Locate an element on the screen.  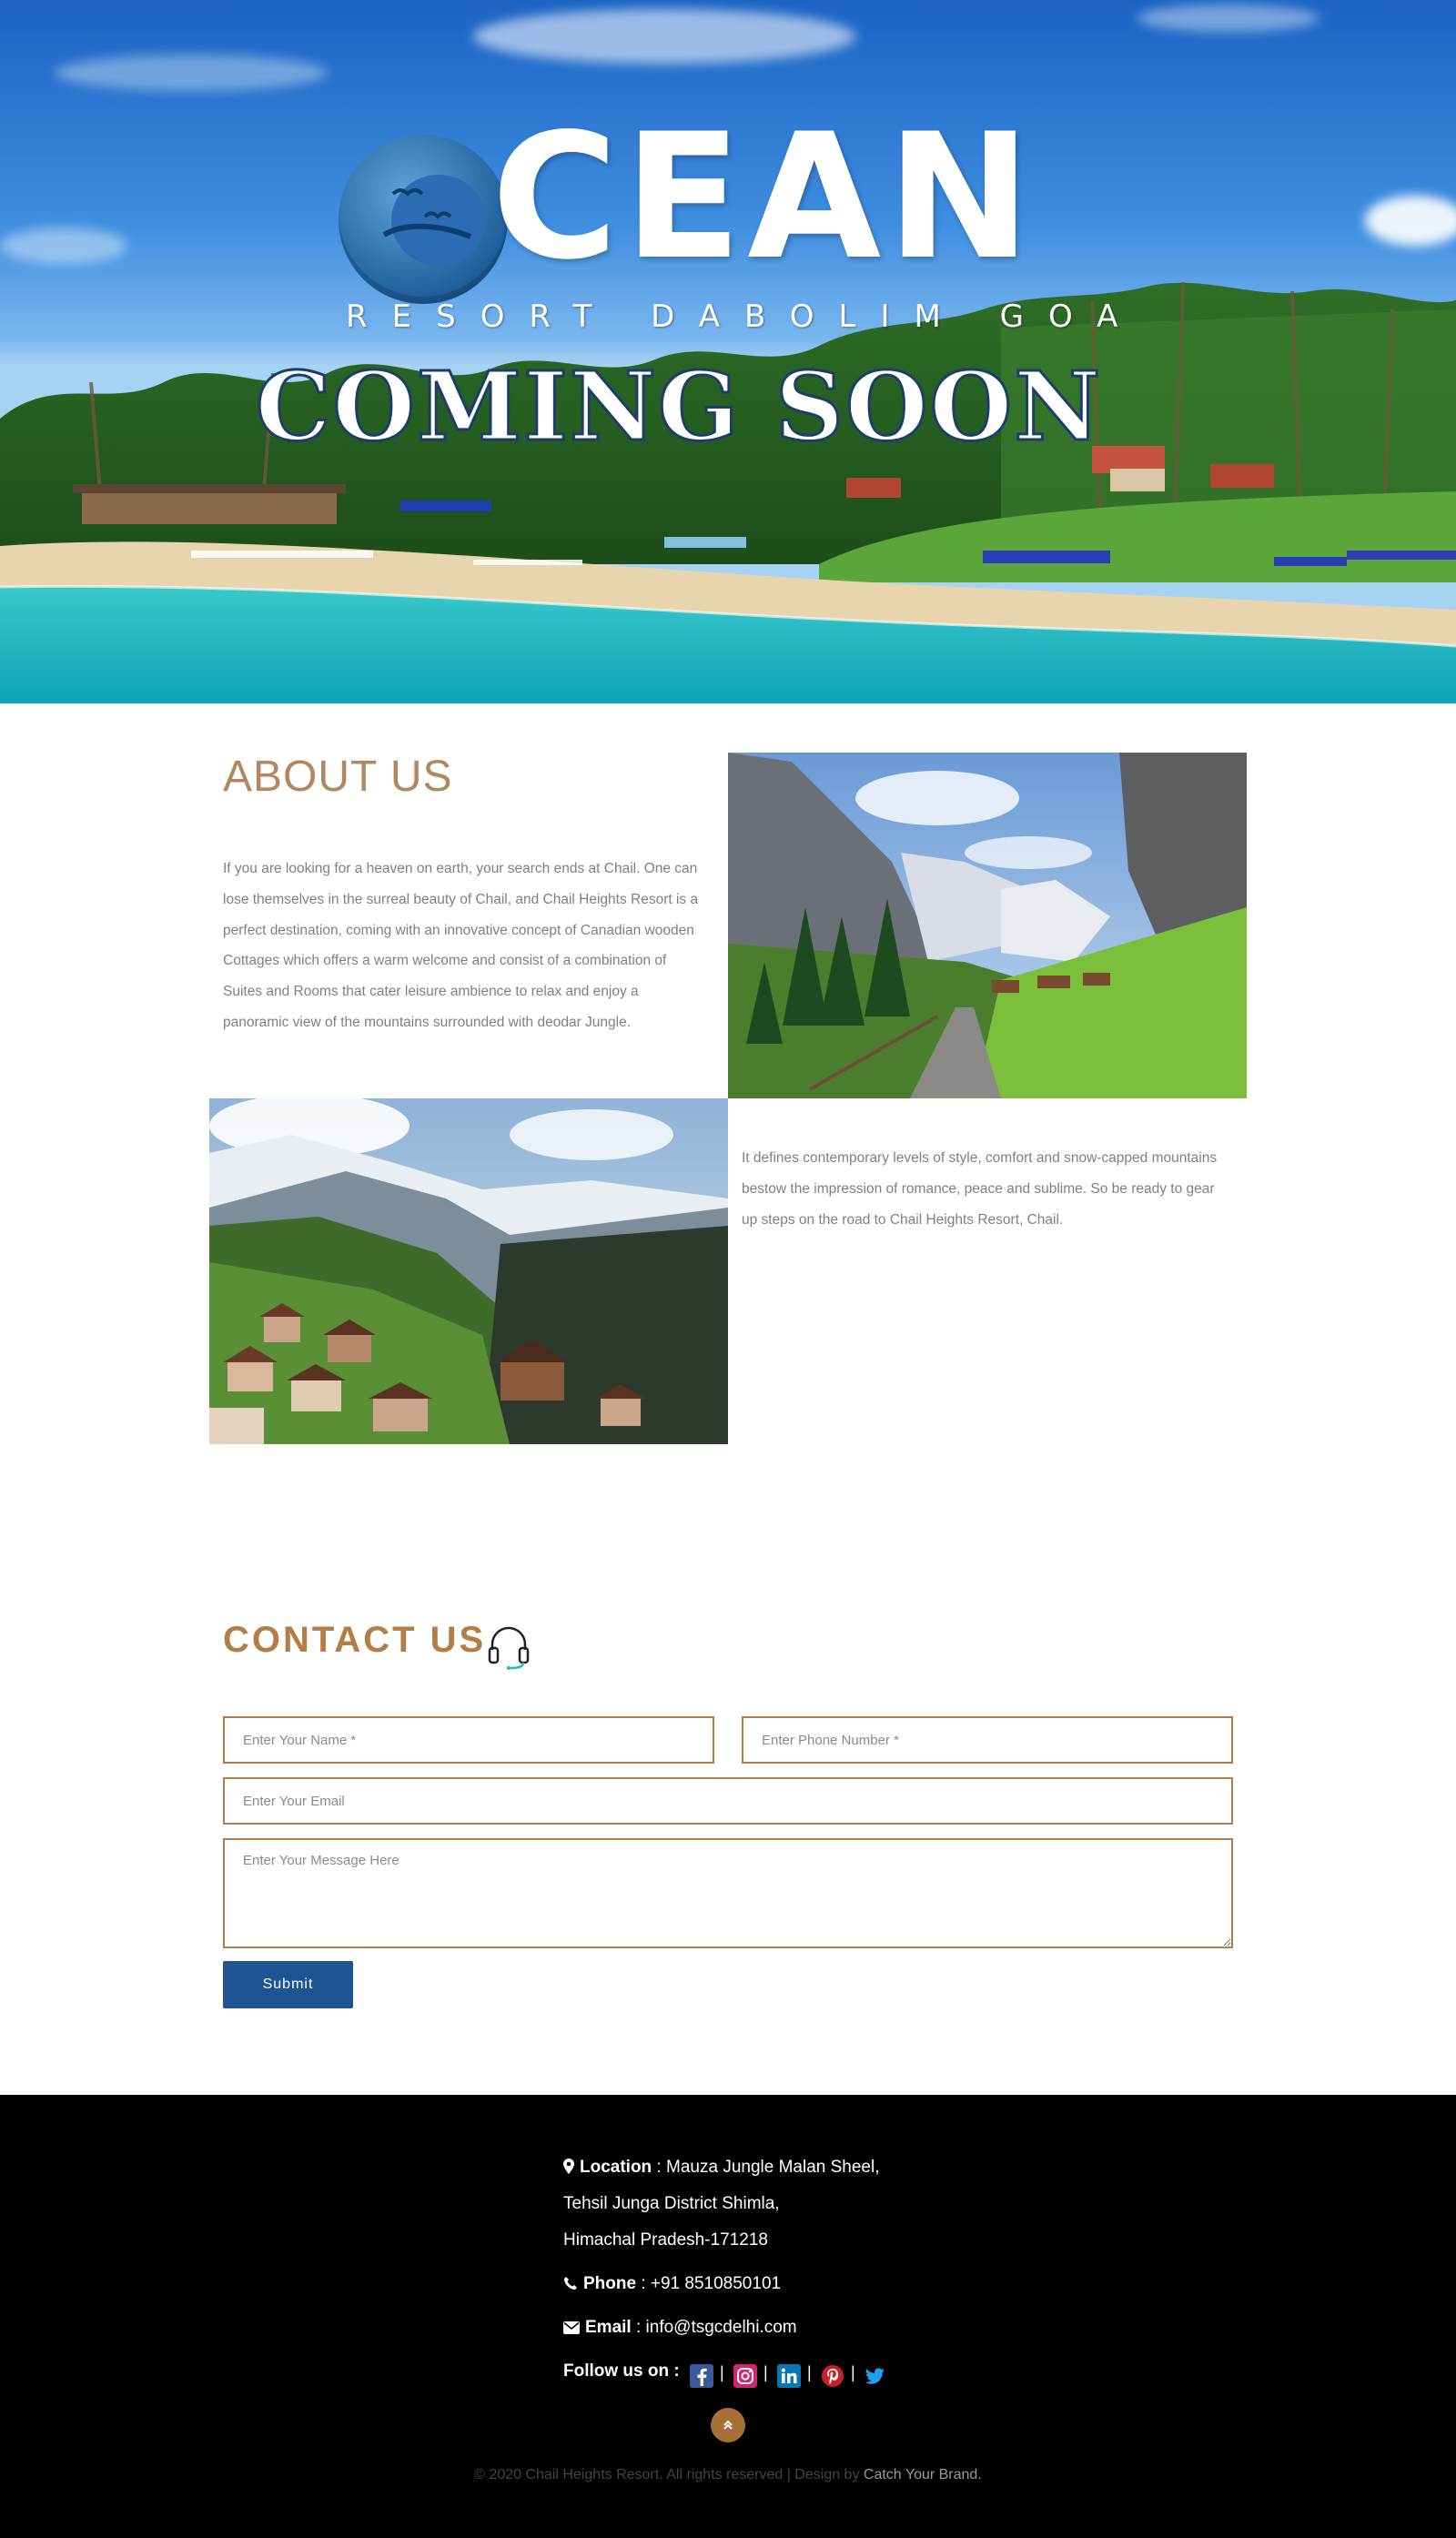
map-marker-icon is located at coordinates (568, 2166).